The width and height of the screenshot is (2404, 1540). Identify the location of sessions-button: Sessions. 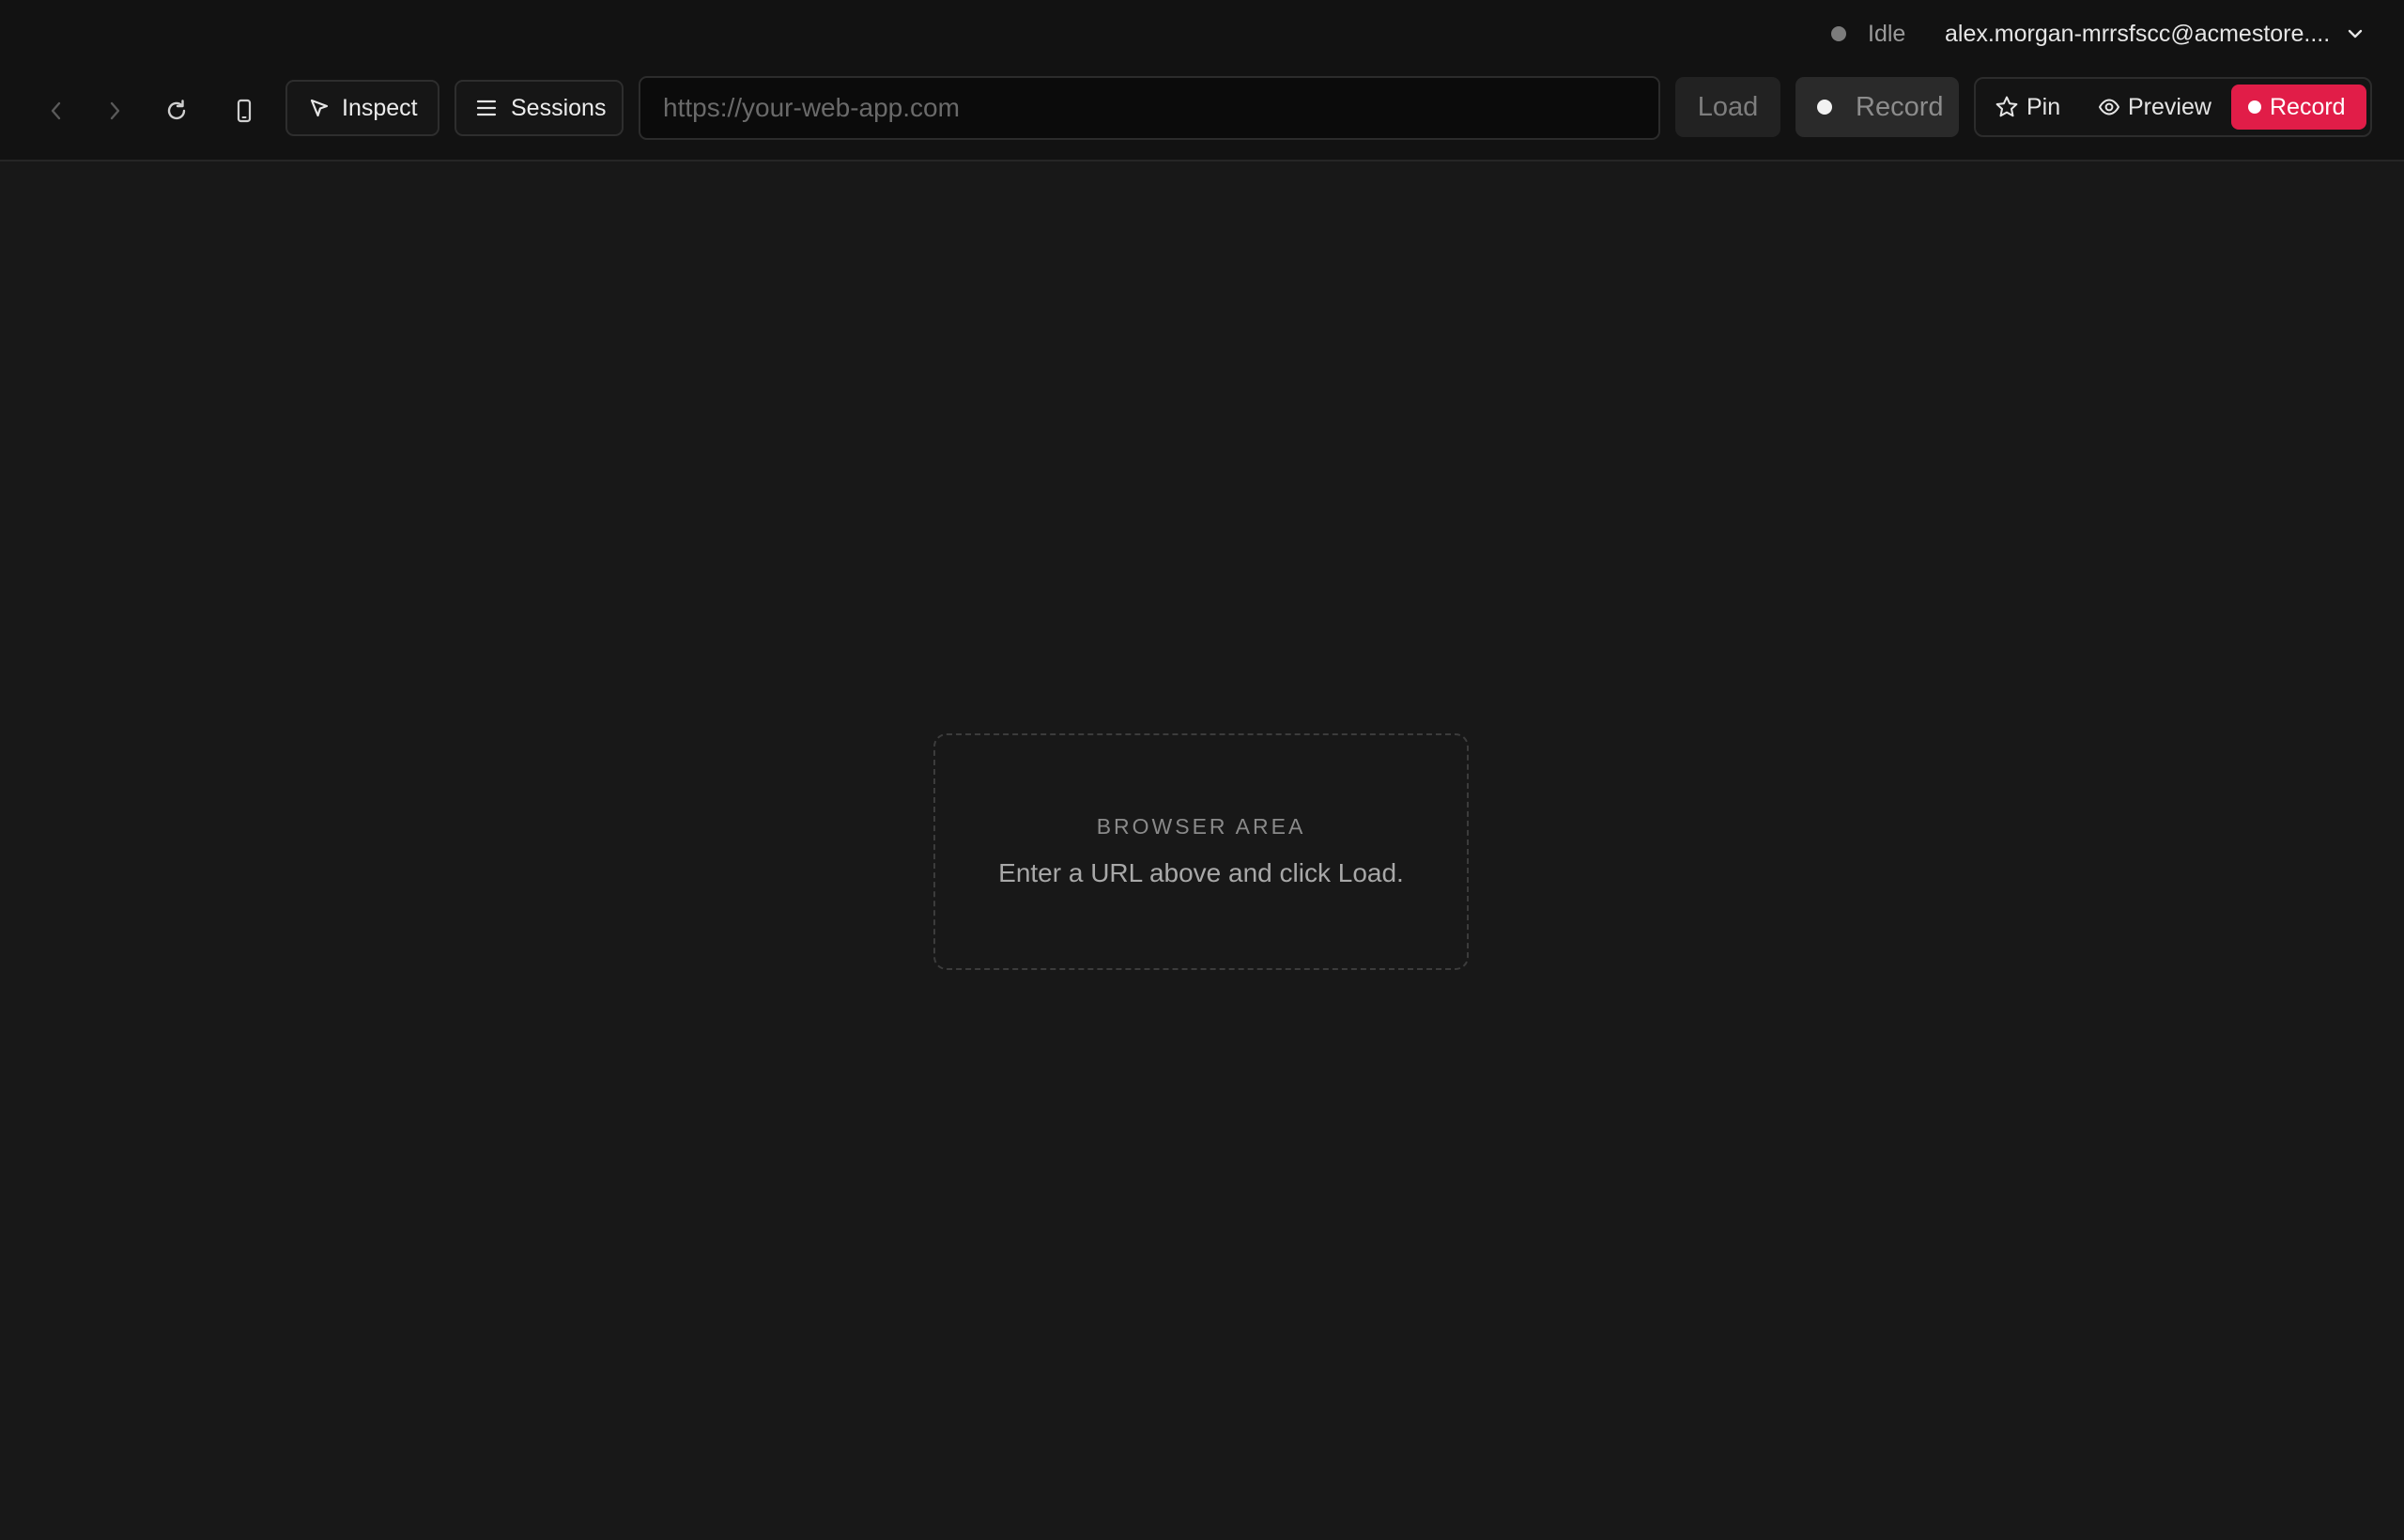
(539, 108).